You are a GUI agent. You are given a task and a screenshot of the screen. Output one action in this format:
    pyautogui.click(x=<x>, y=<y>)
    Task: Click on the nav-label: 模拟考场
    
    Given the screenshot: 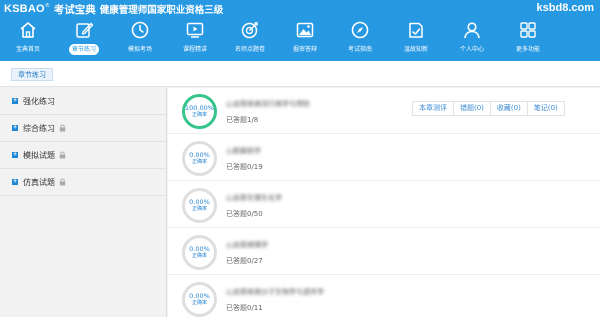 What is the action you would take?
    pyautogui.click(x=139, y=49)
    